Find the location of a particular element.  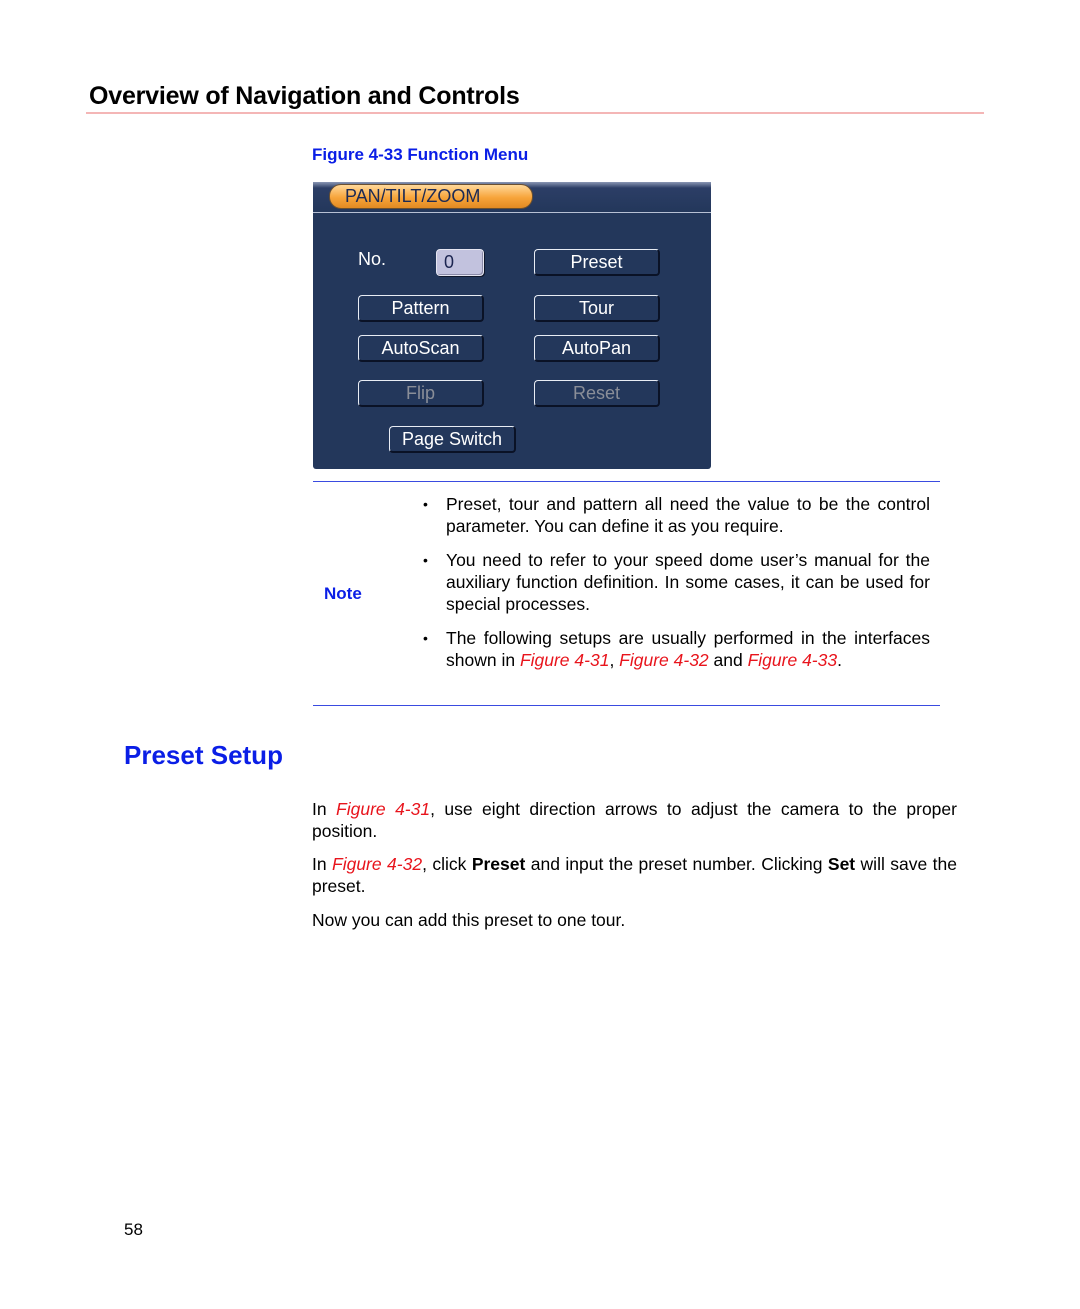

note-top-divider is located at coordinates (626, 481).